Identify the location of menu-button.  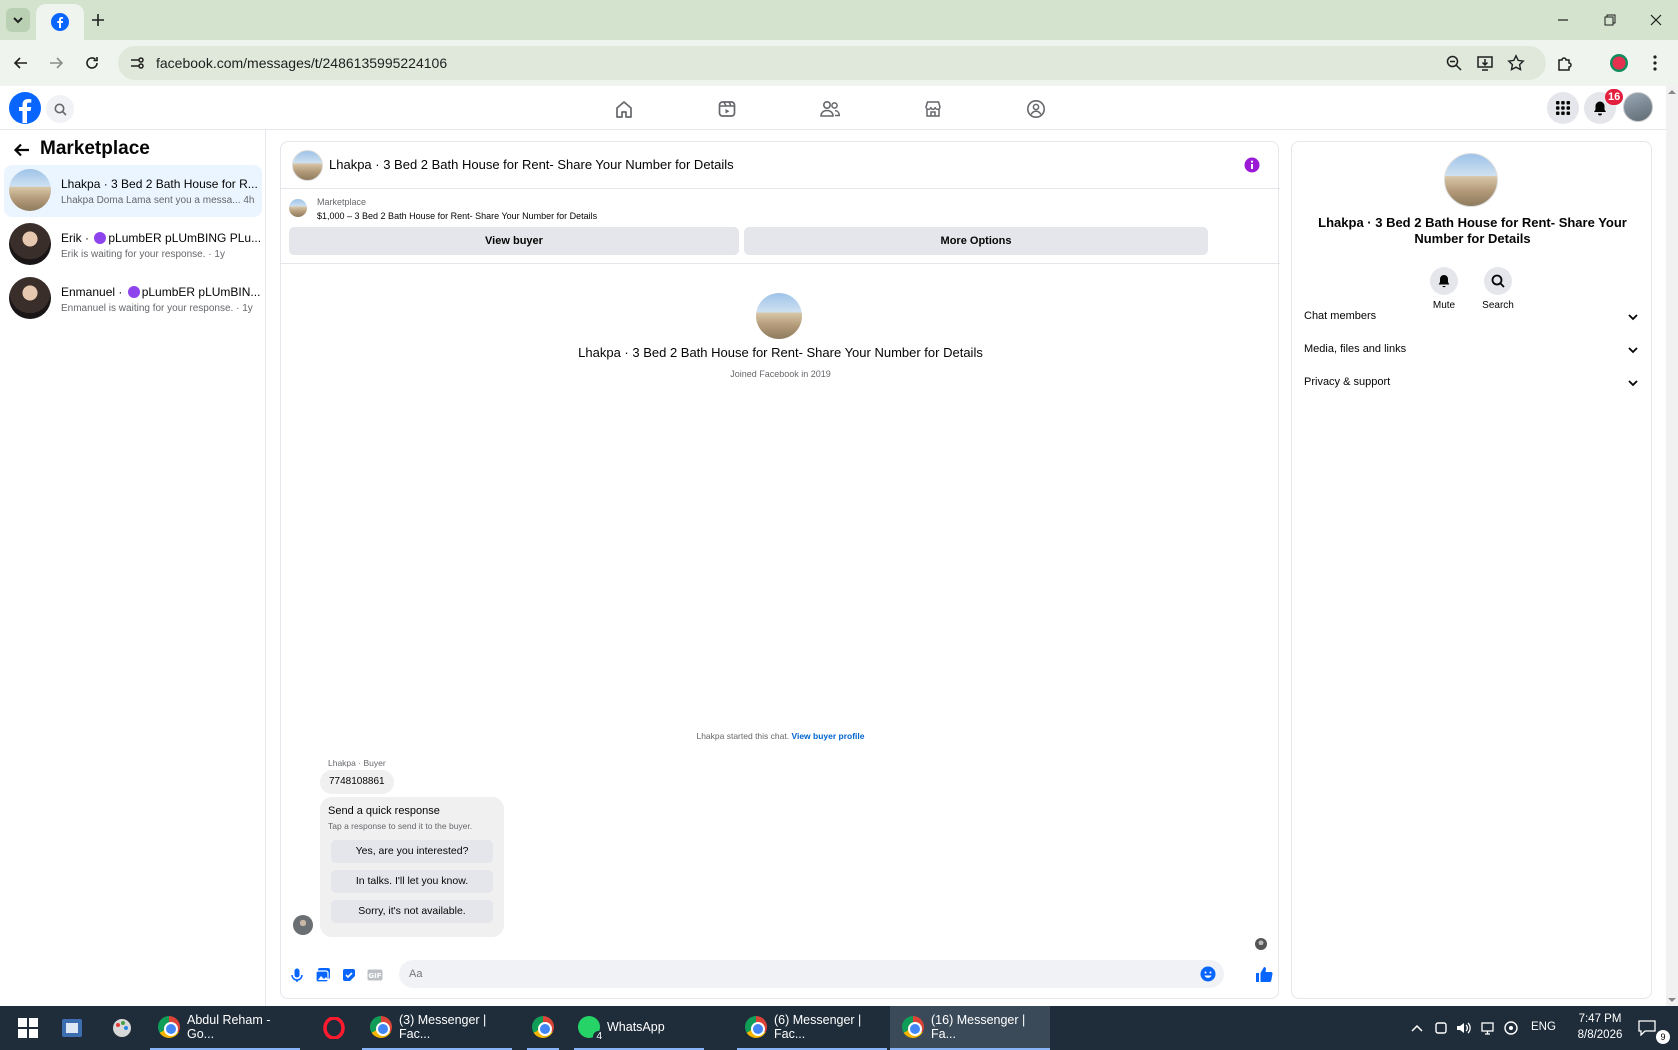
(1563, 108).